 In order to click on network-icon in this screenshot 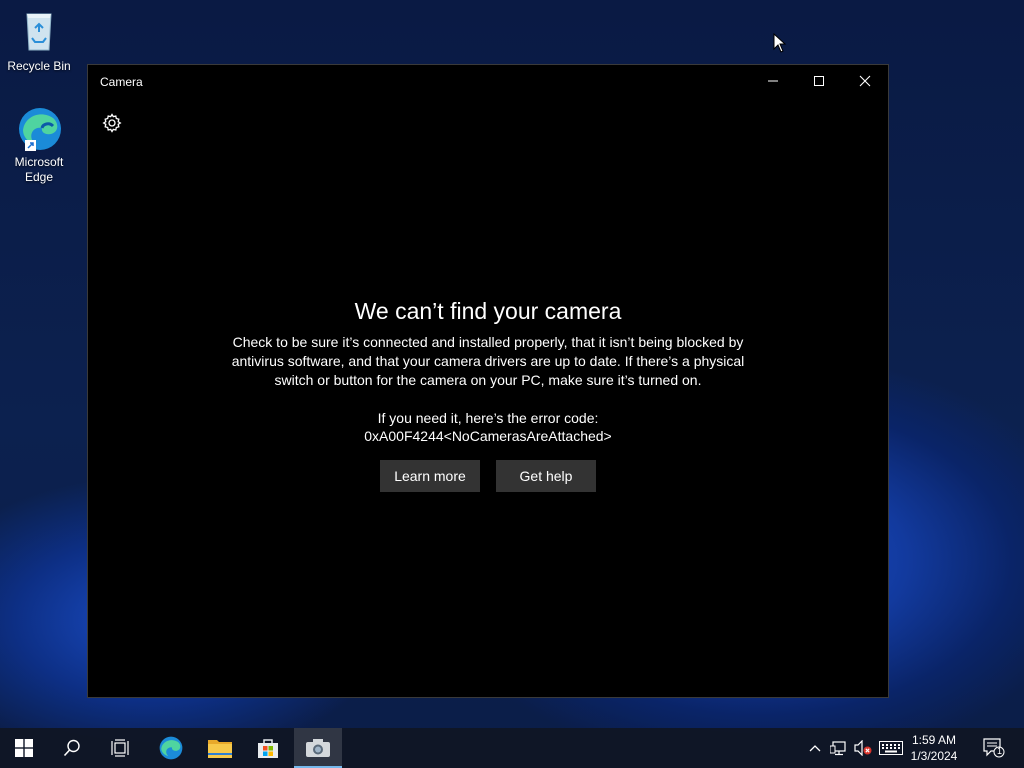, I will do `click(838, 748)`.